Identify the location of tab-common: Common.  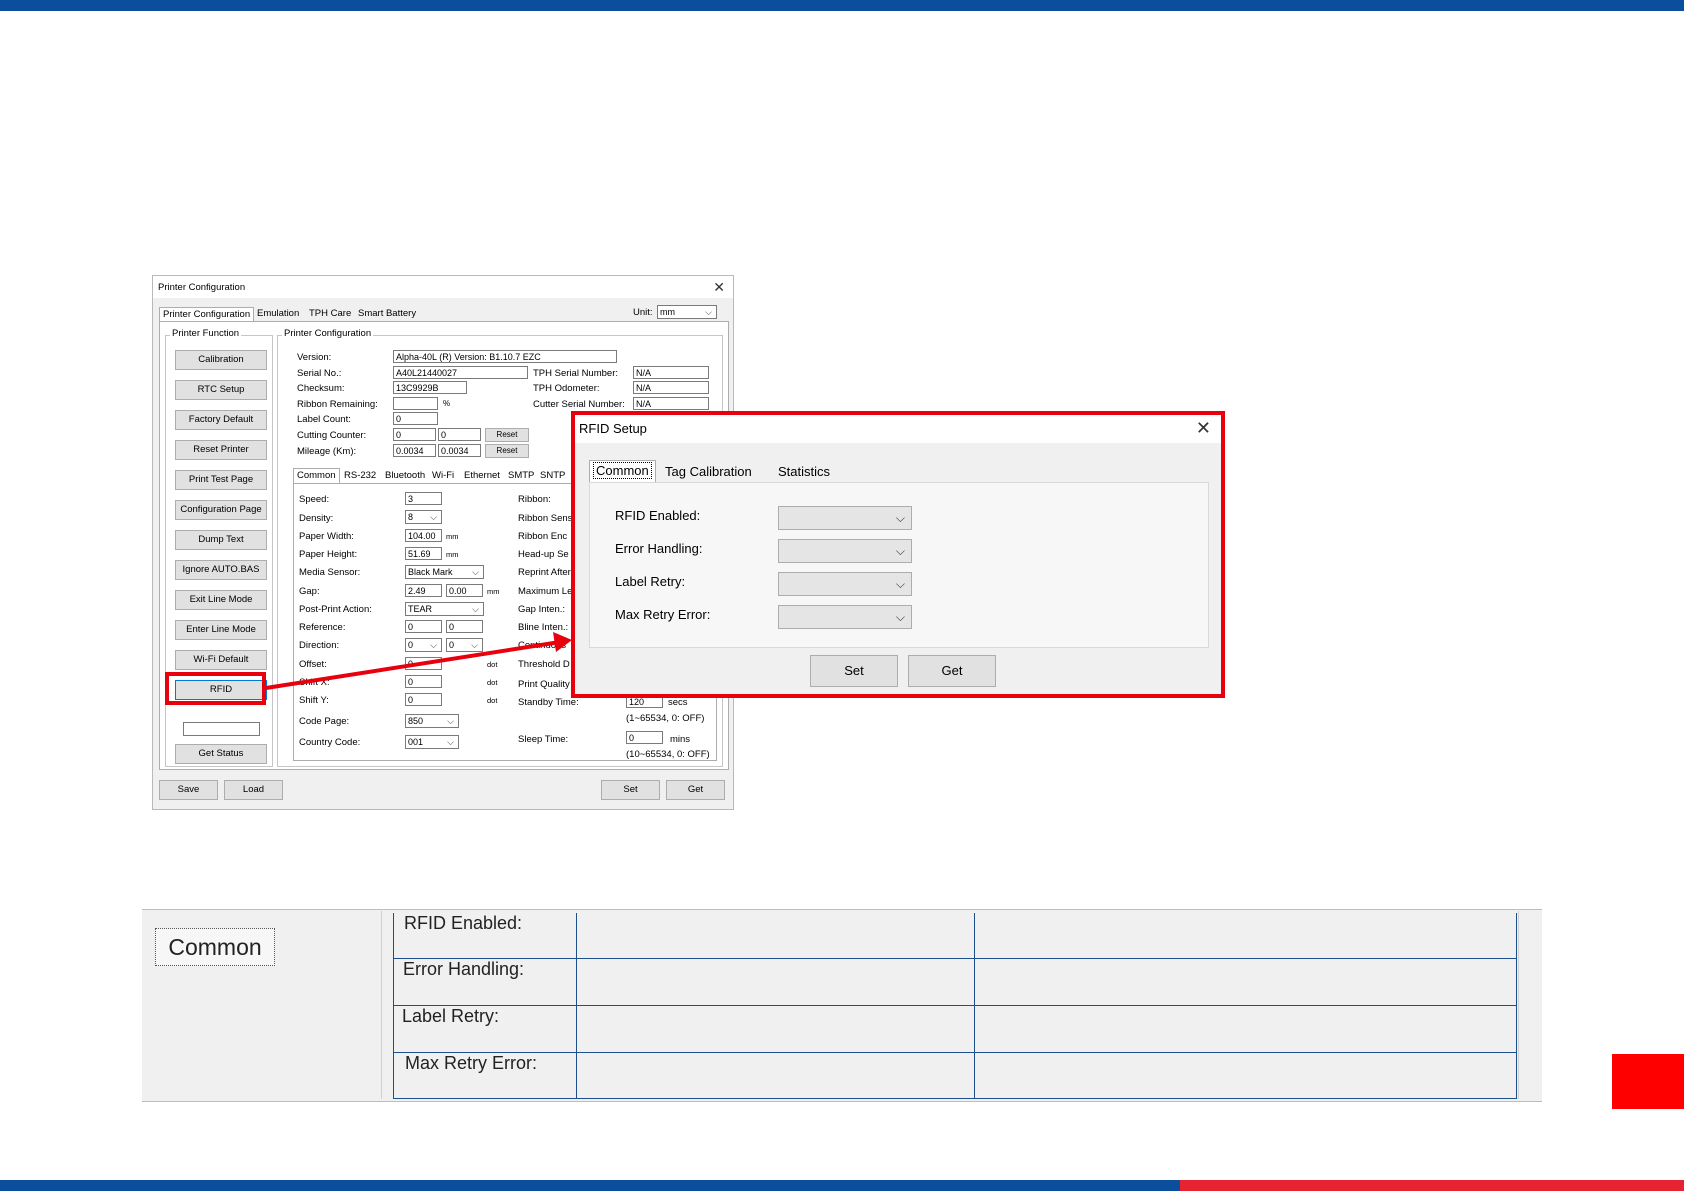
(622, 471).